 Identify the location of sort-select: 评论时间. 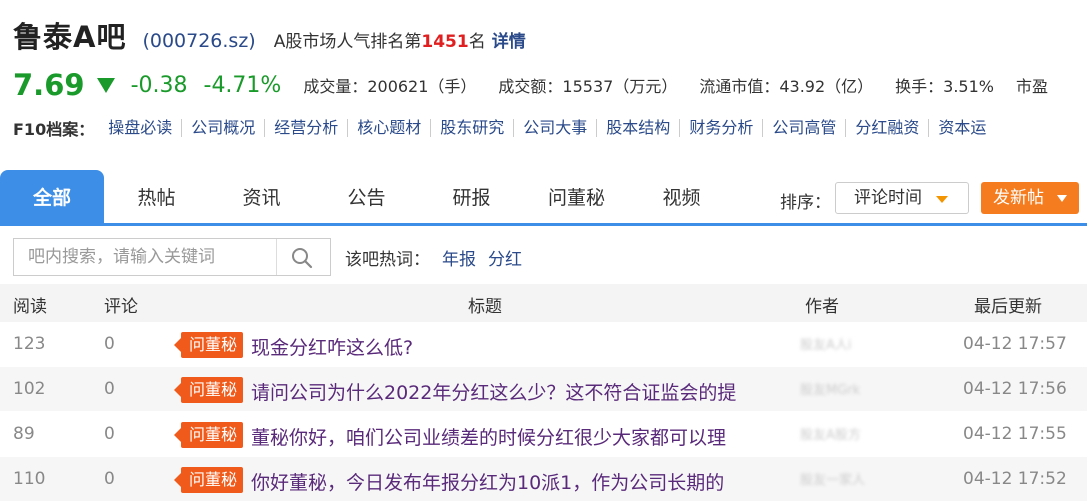
(902, 198).